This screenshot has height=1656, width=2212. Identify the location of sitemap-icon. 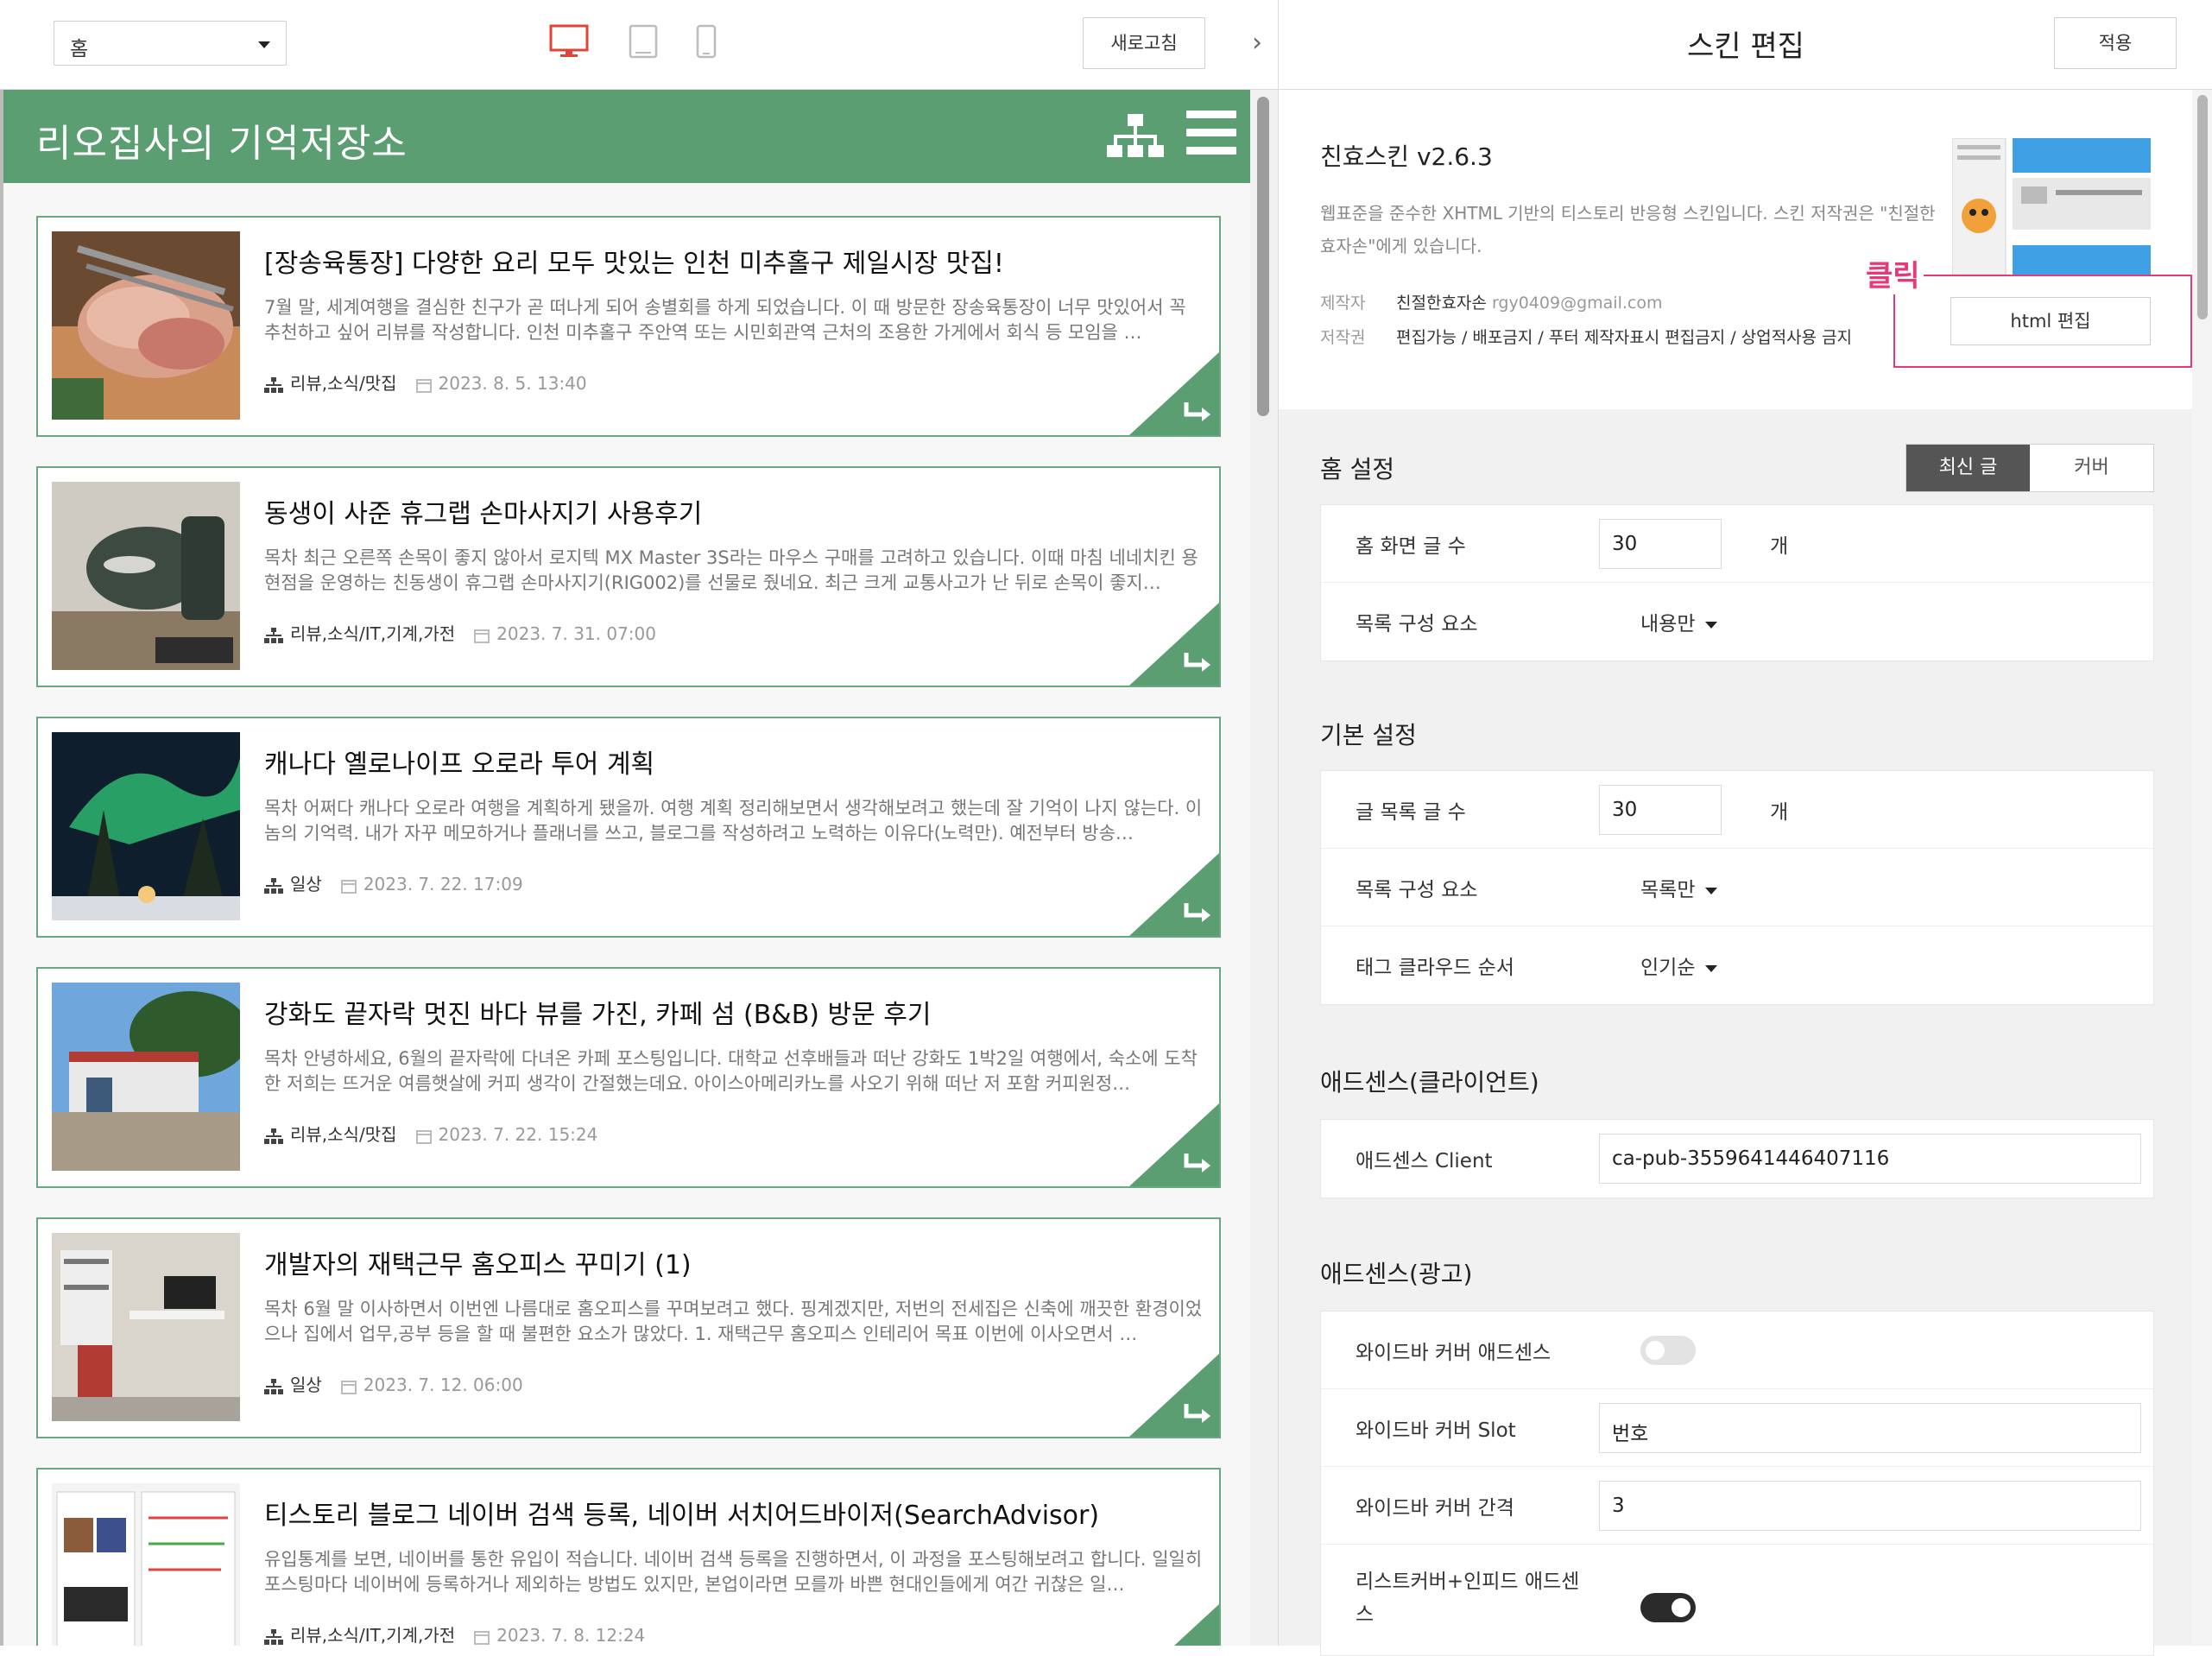
(1135, 136).